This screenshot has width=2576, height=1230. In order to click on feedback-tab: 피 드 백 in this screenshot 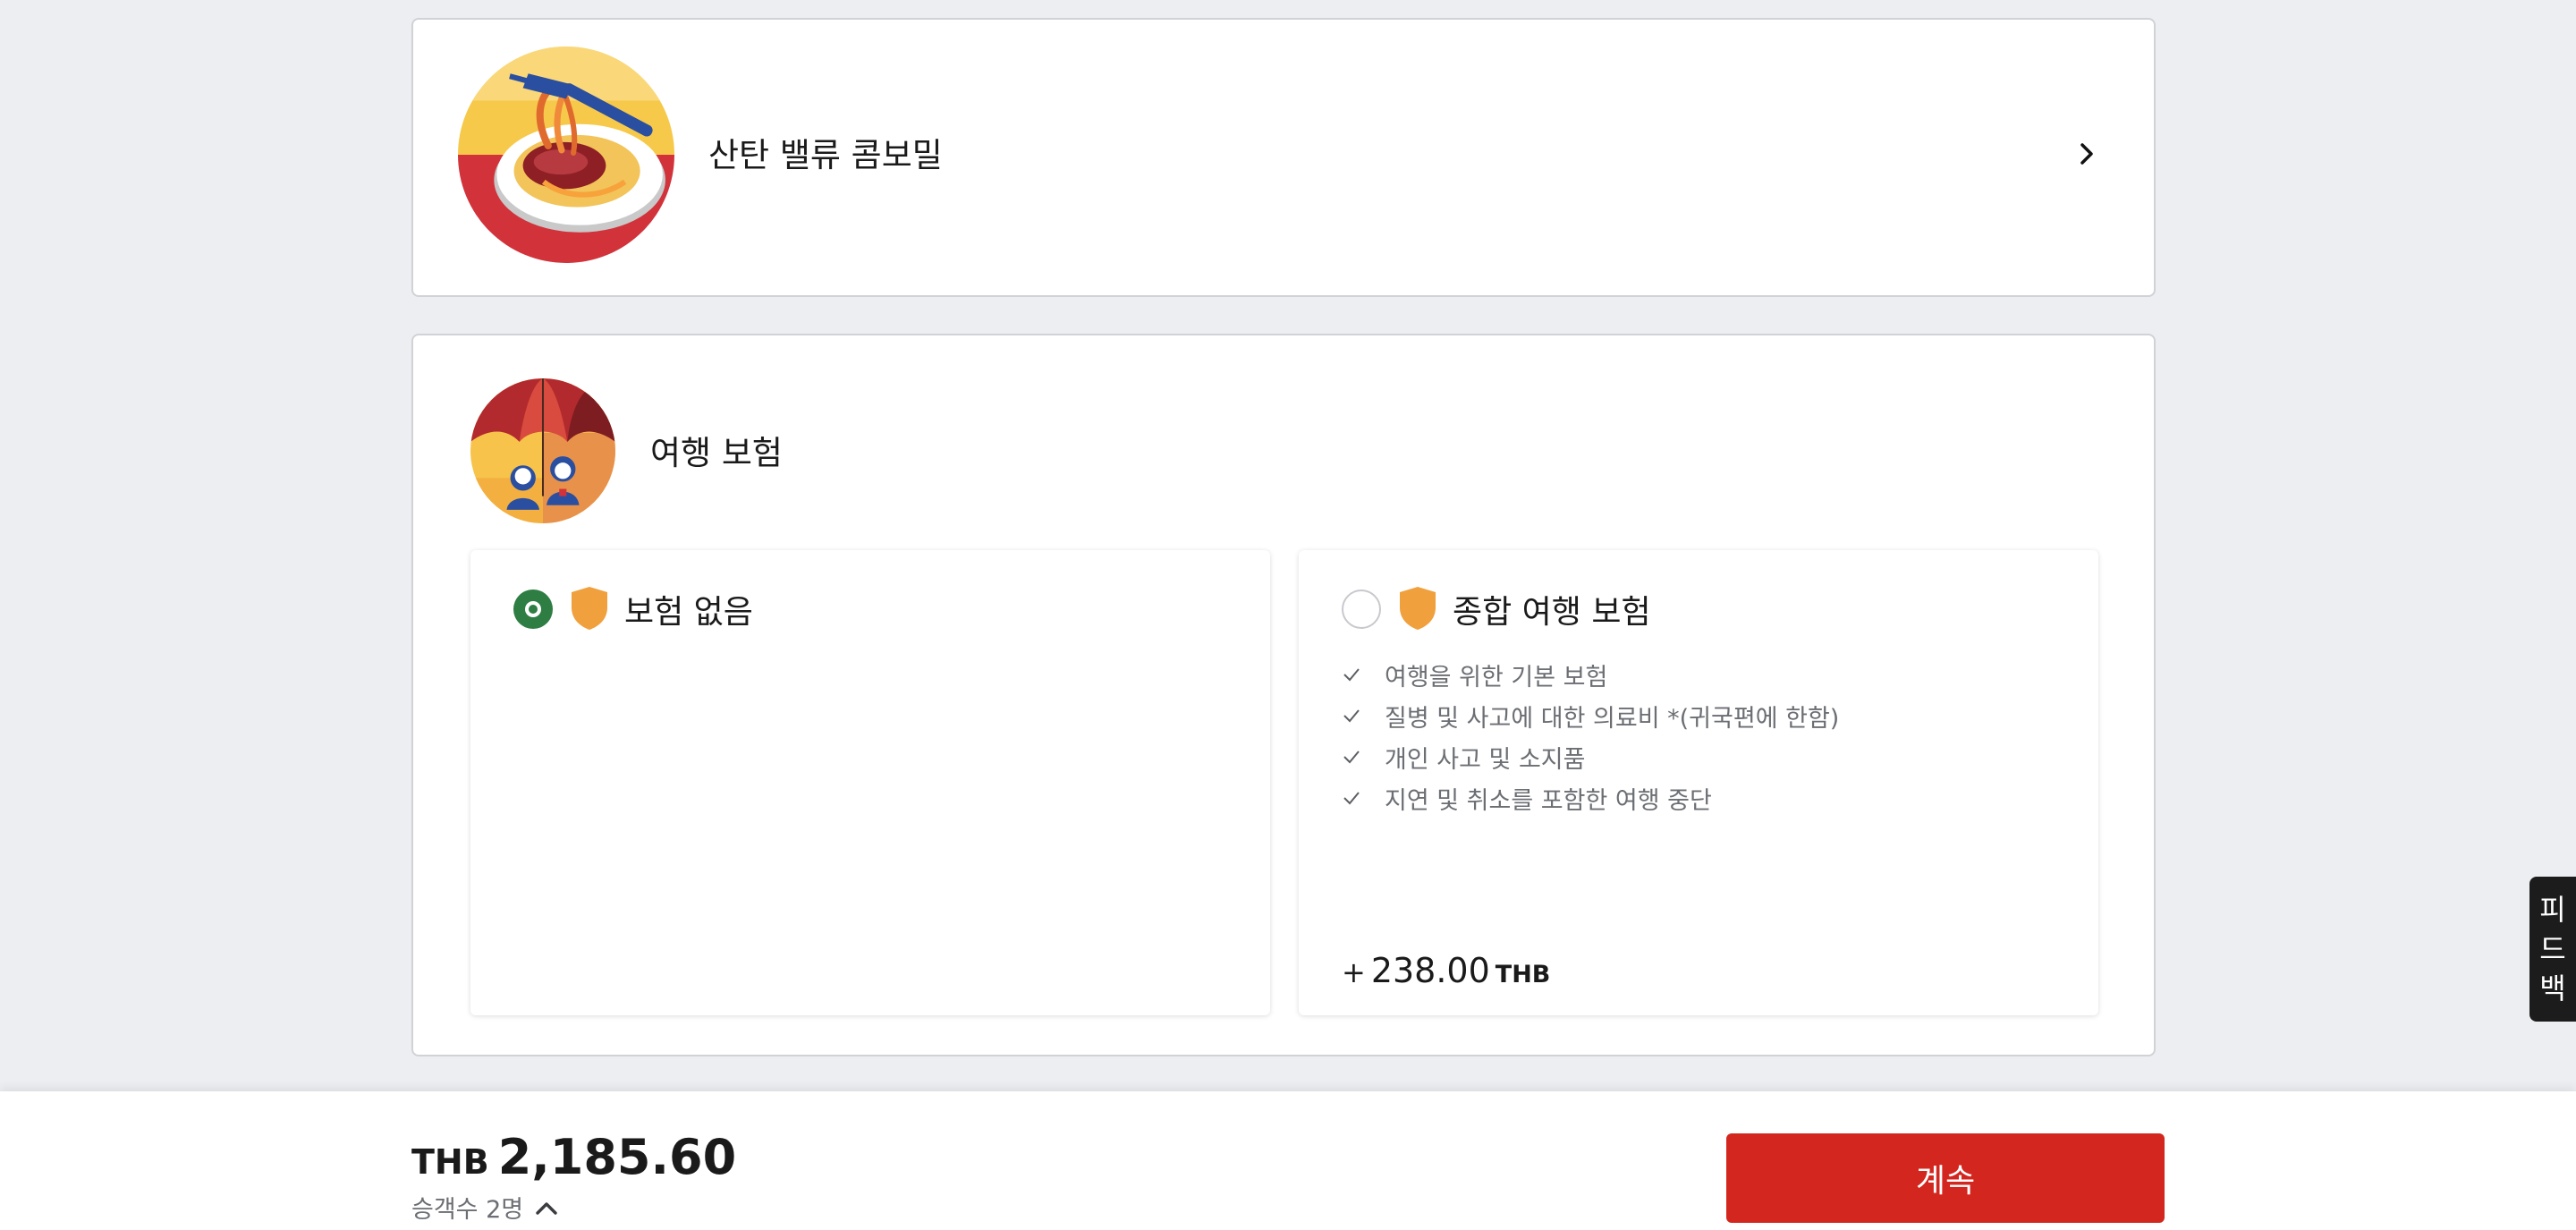, I will do `click(2552, 949)`.